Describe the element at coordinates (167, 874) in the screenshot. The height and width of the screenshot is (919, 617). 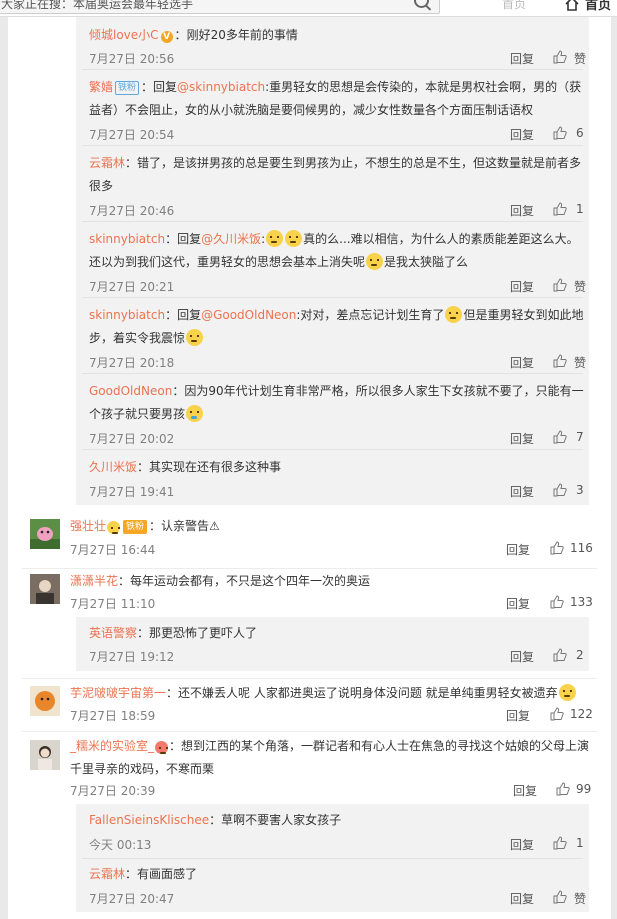
I see `reply-content: 有画面感了` at that location.